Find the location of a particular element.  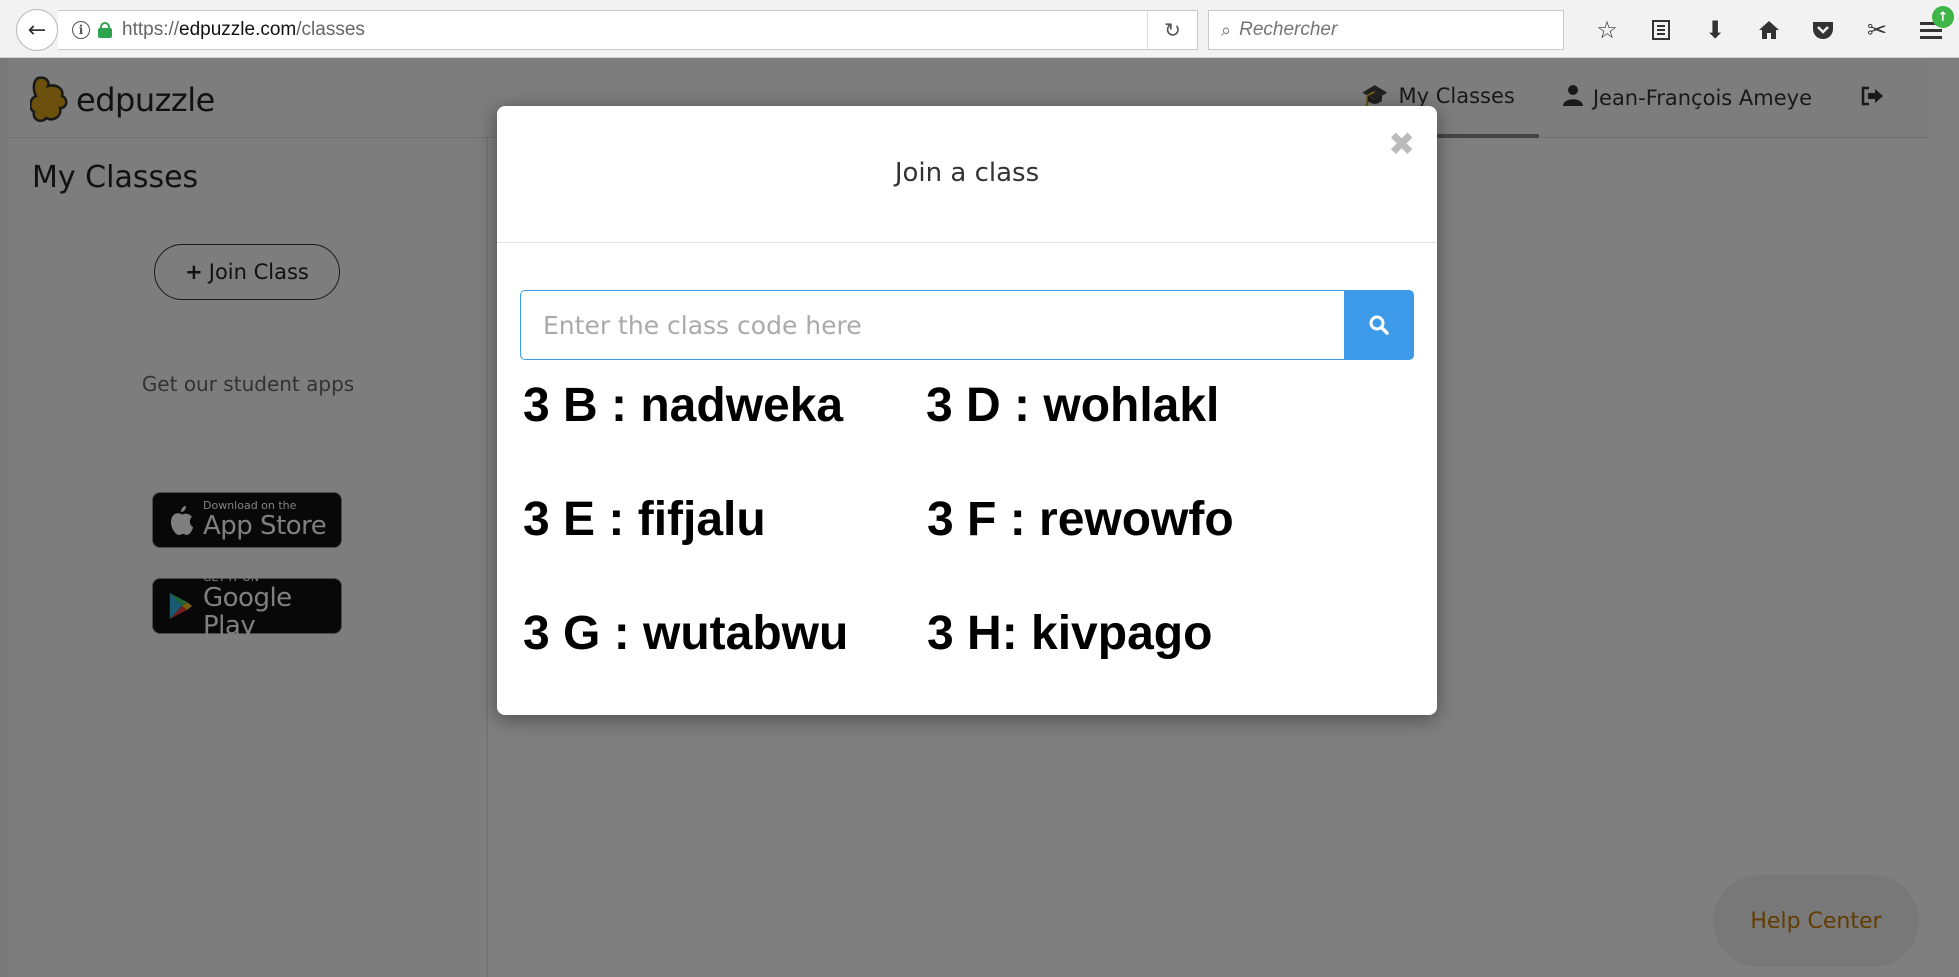

close-icon: ✖ is located at coordinates (1401, 144).